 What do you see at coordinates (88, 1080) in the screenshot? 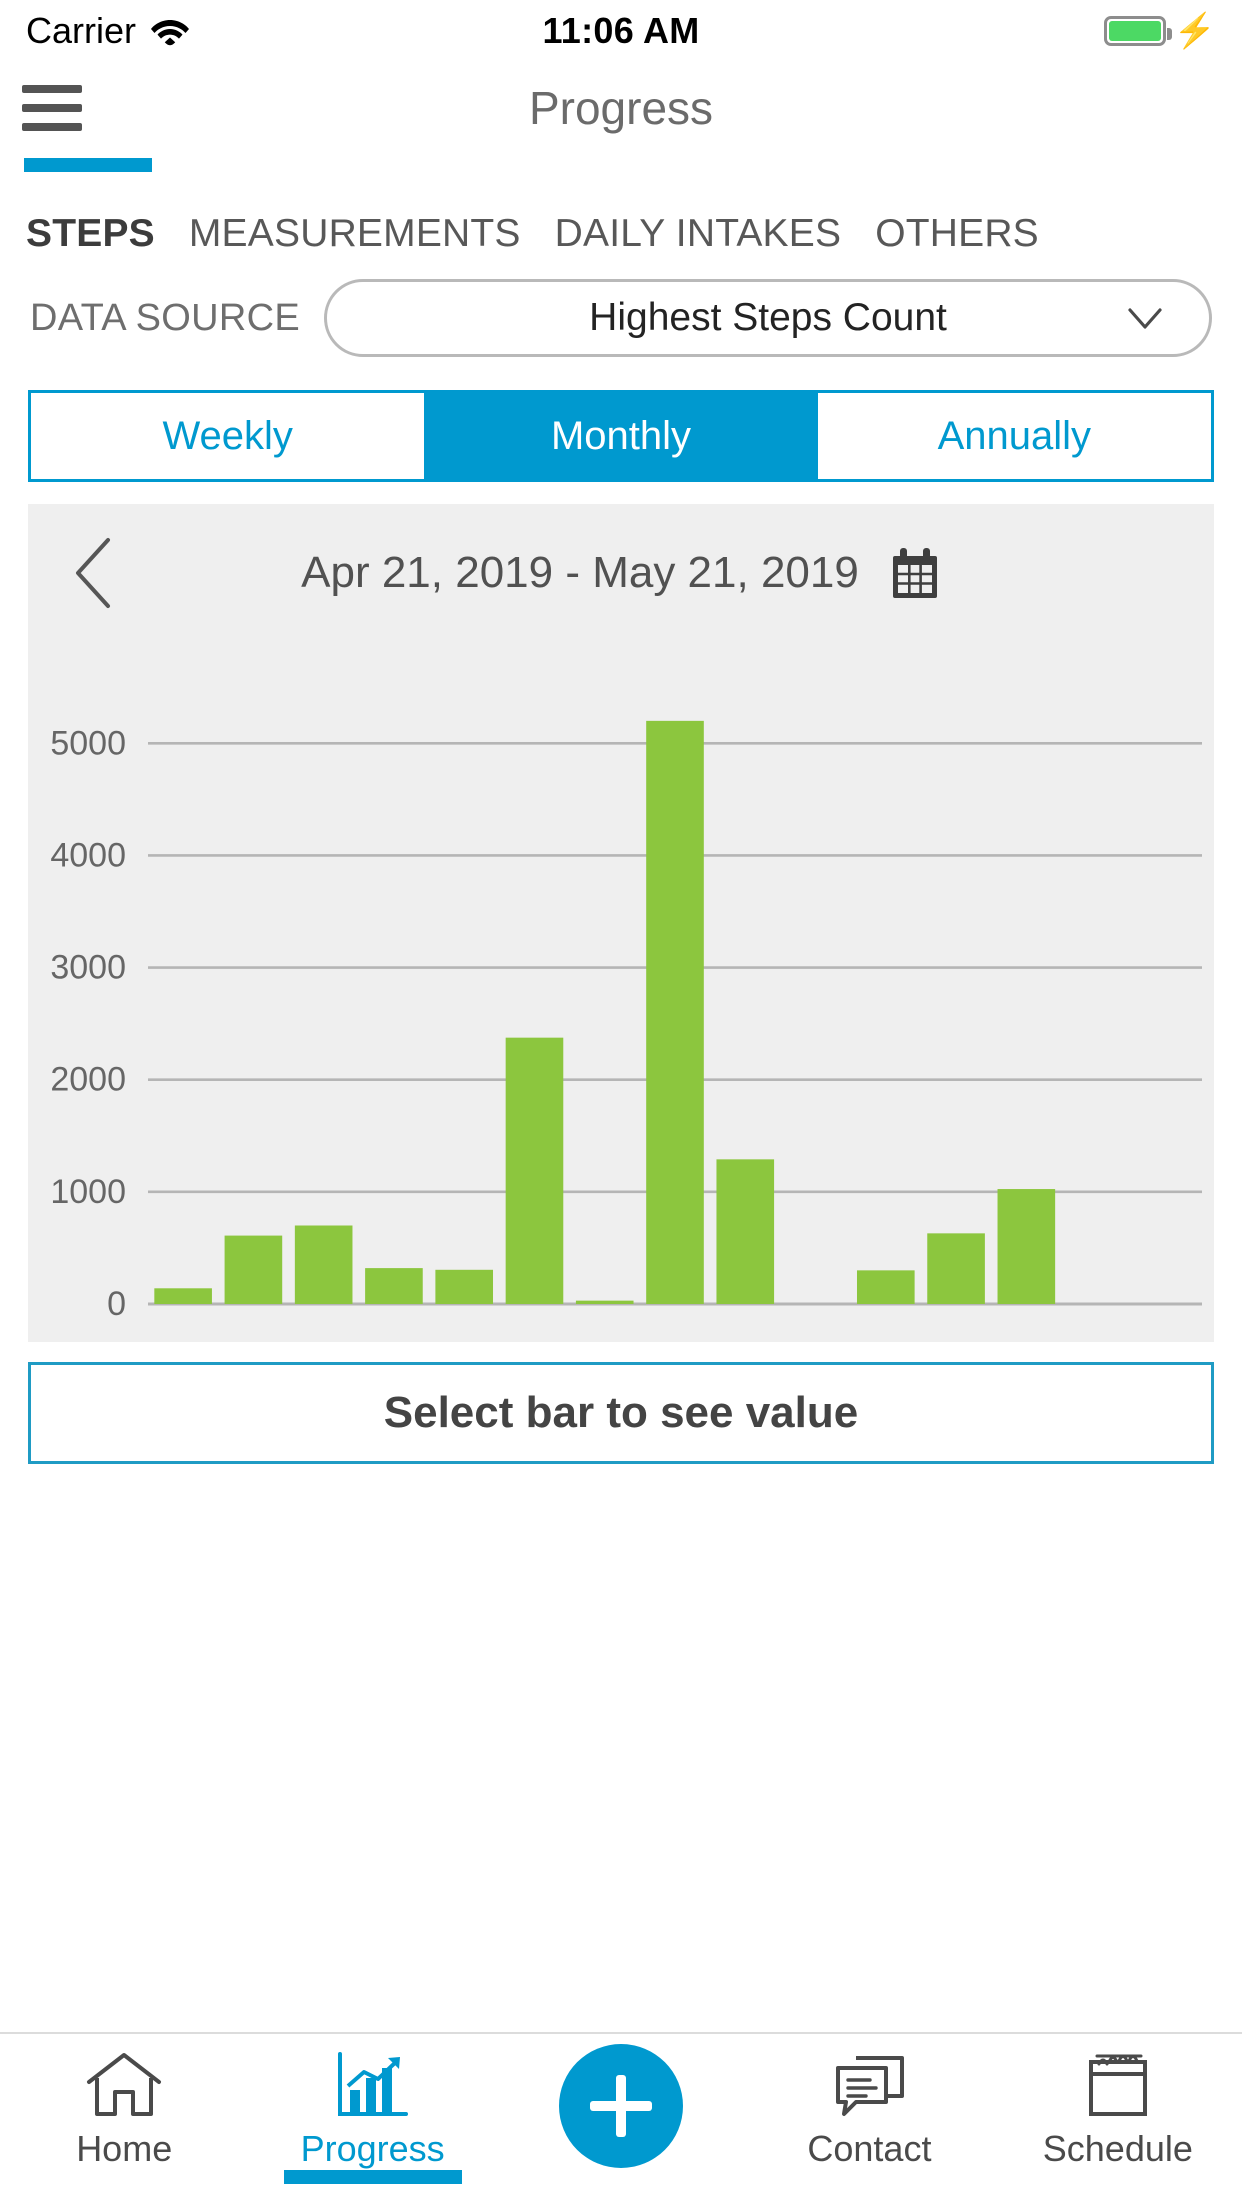
I see `svg-text: 2000` at bounding box center [88, 1080].